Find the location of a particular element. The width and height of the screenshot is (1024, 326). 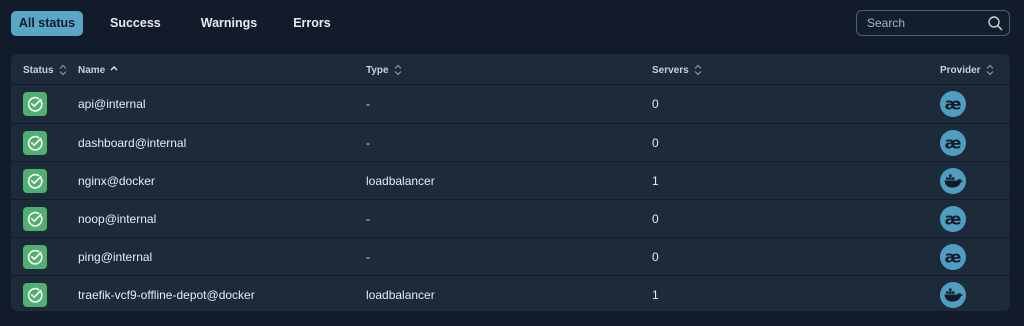

table-row: api@internal - 0 æ is located at coordinates (510, 104).